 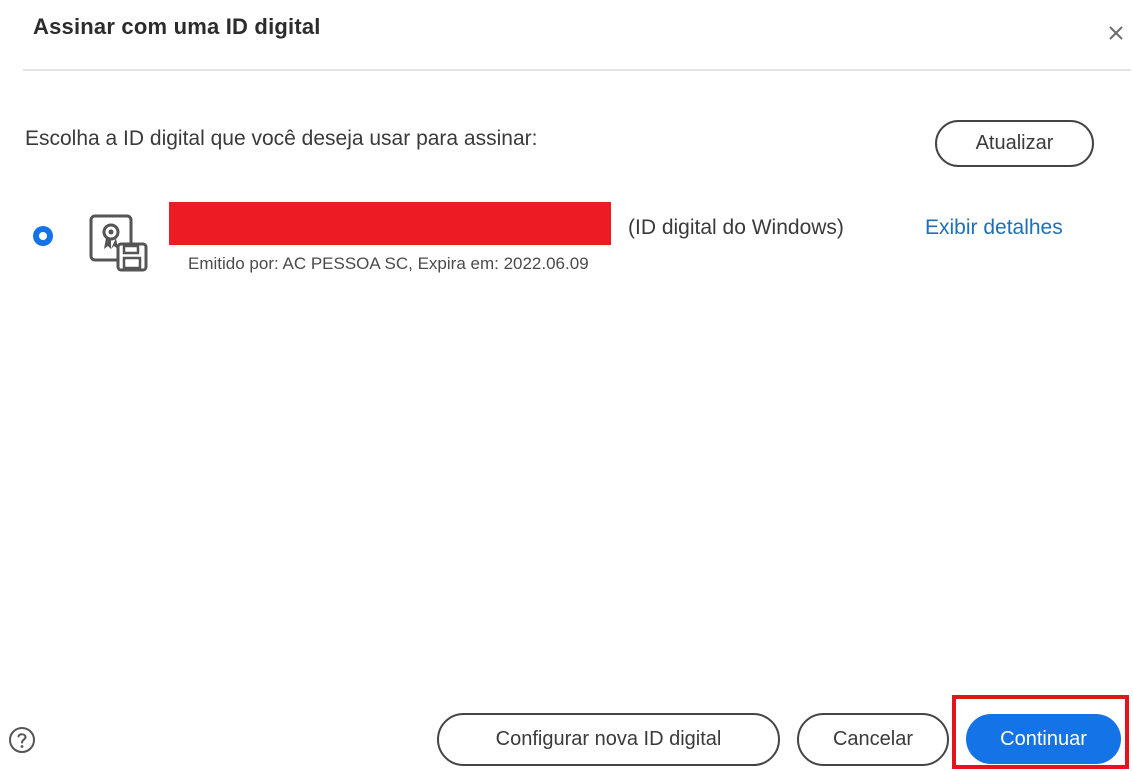 What do you see at coordinates (994, 228) in the screenshot?
I see `show-details-link: Exibir detalhes` at bounding box center [994, 228].